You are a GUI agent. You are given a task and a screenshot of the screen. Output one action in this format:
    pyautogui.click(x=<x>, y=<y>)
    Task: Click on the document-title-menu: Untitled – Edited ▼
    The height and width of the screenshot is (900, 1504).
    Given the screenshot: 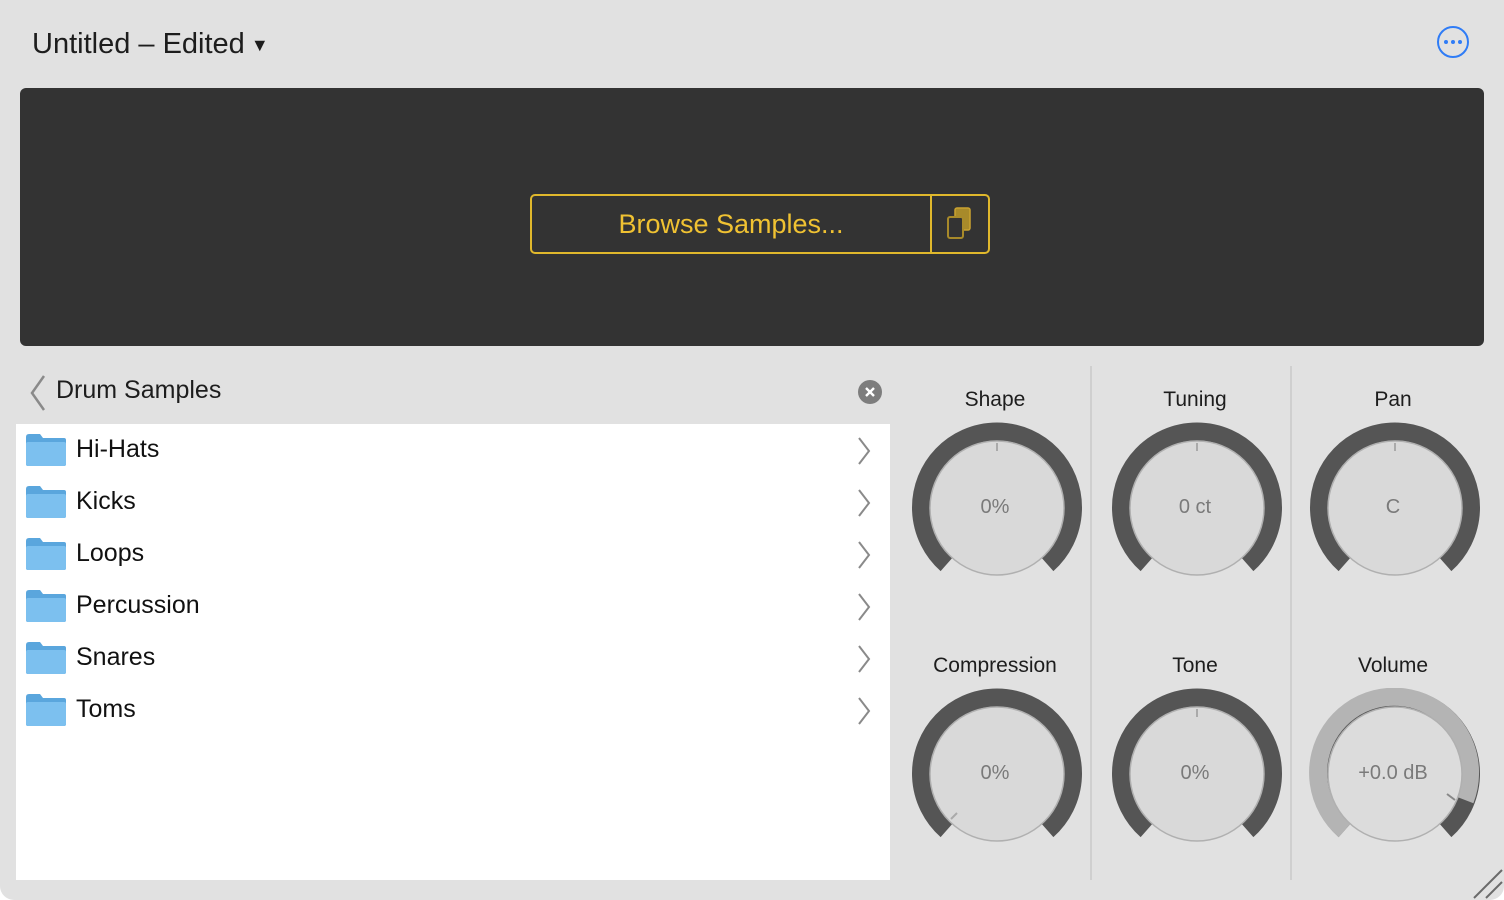 What is the action you would take?
    pyautogui.click(x=150, y=44)
    